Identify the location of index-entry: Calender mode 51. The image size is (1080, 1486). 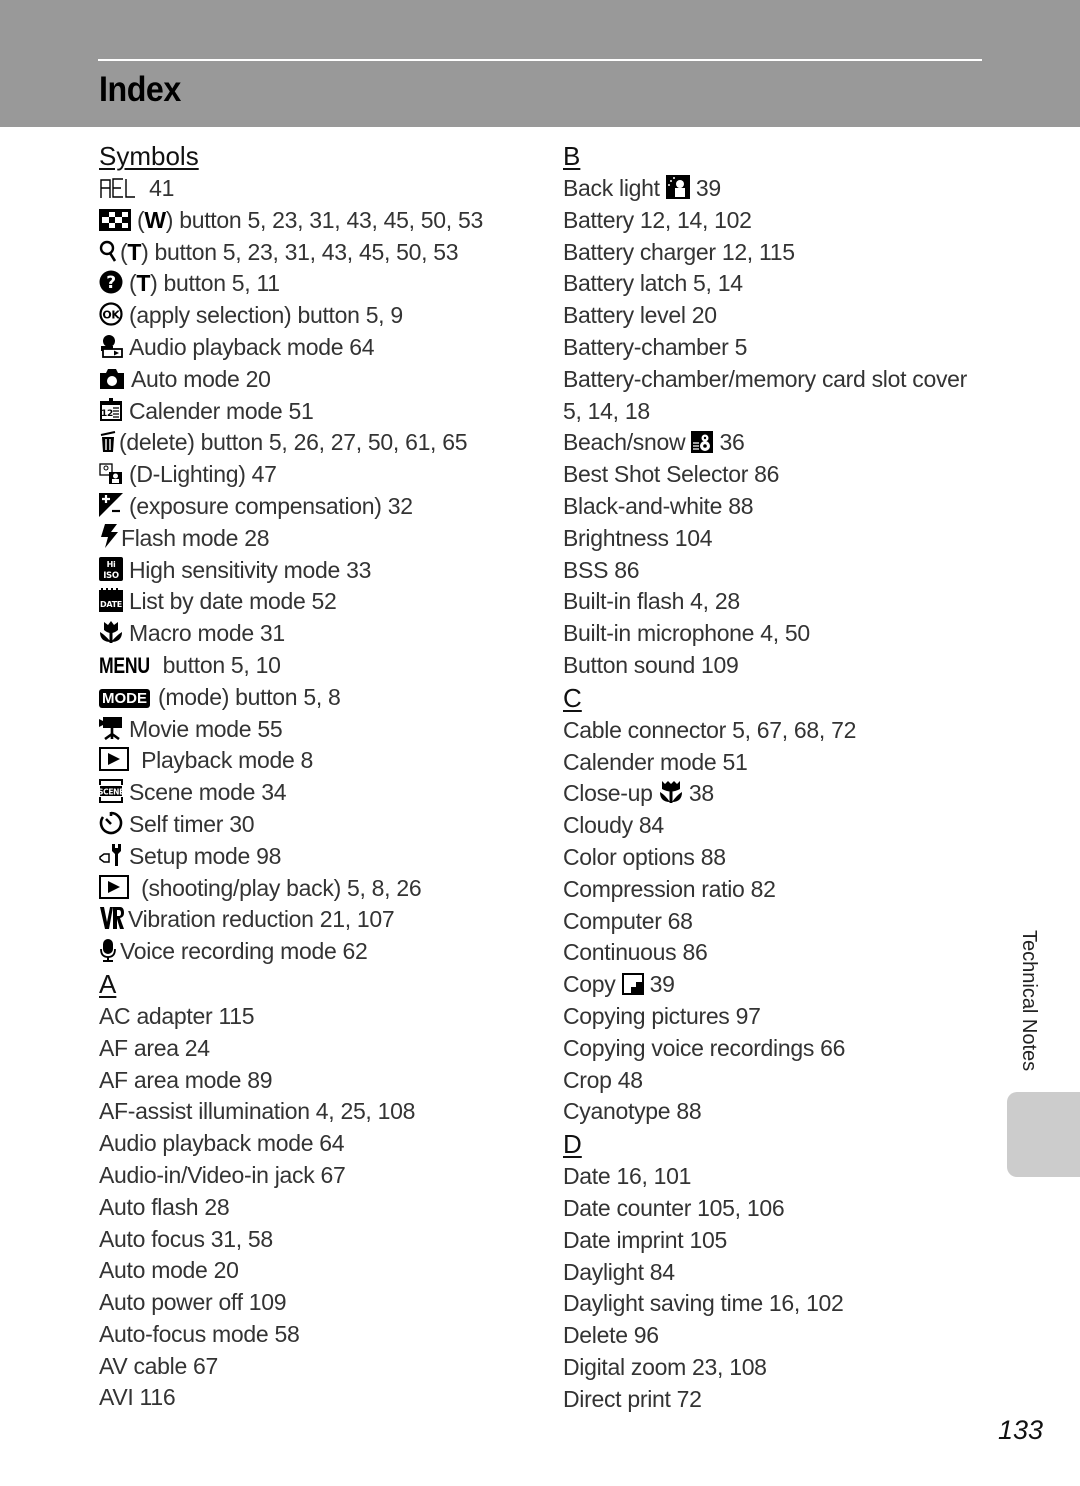
(778, 763).